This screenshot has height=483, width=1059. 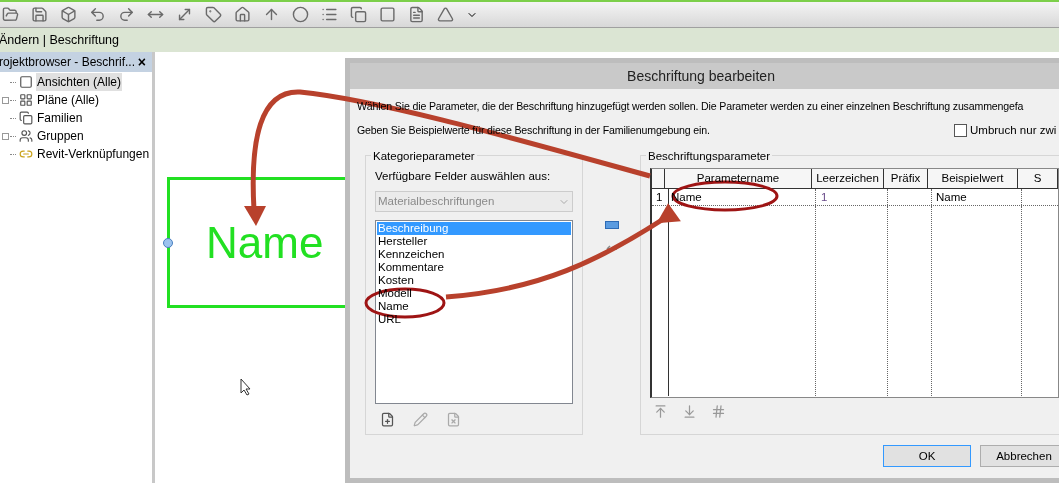 I want to click on new-parameter-icon, so click(x=387, y=420).